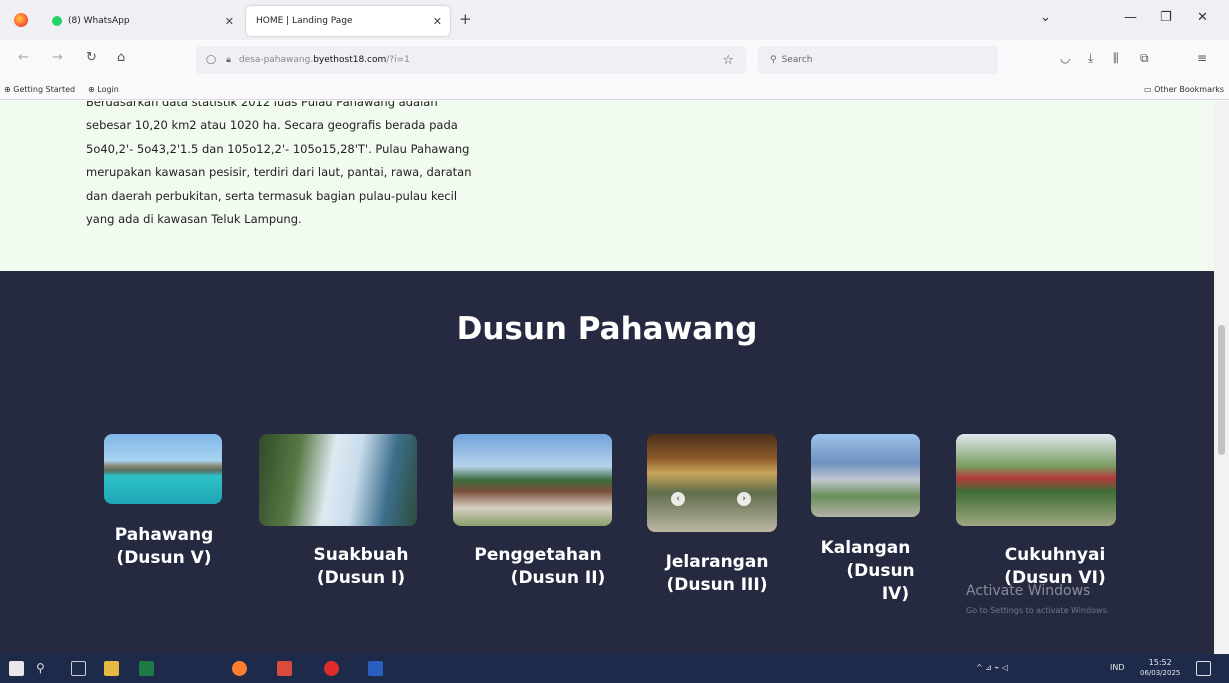 The image size is (1229, 683). What do you see at coordinates (712, 483) in the screenshot?
I see `dusun-image: ‹ ›` at bounding box center [712, 483].